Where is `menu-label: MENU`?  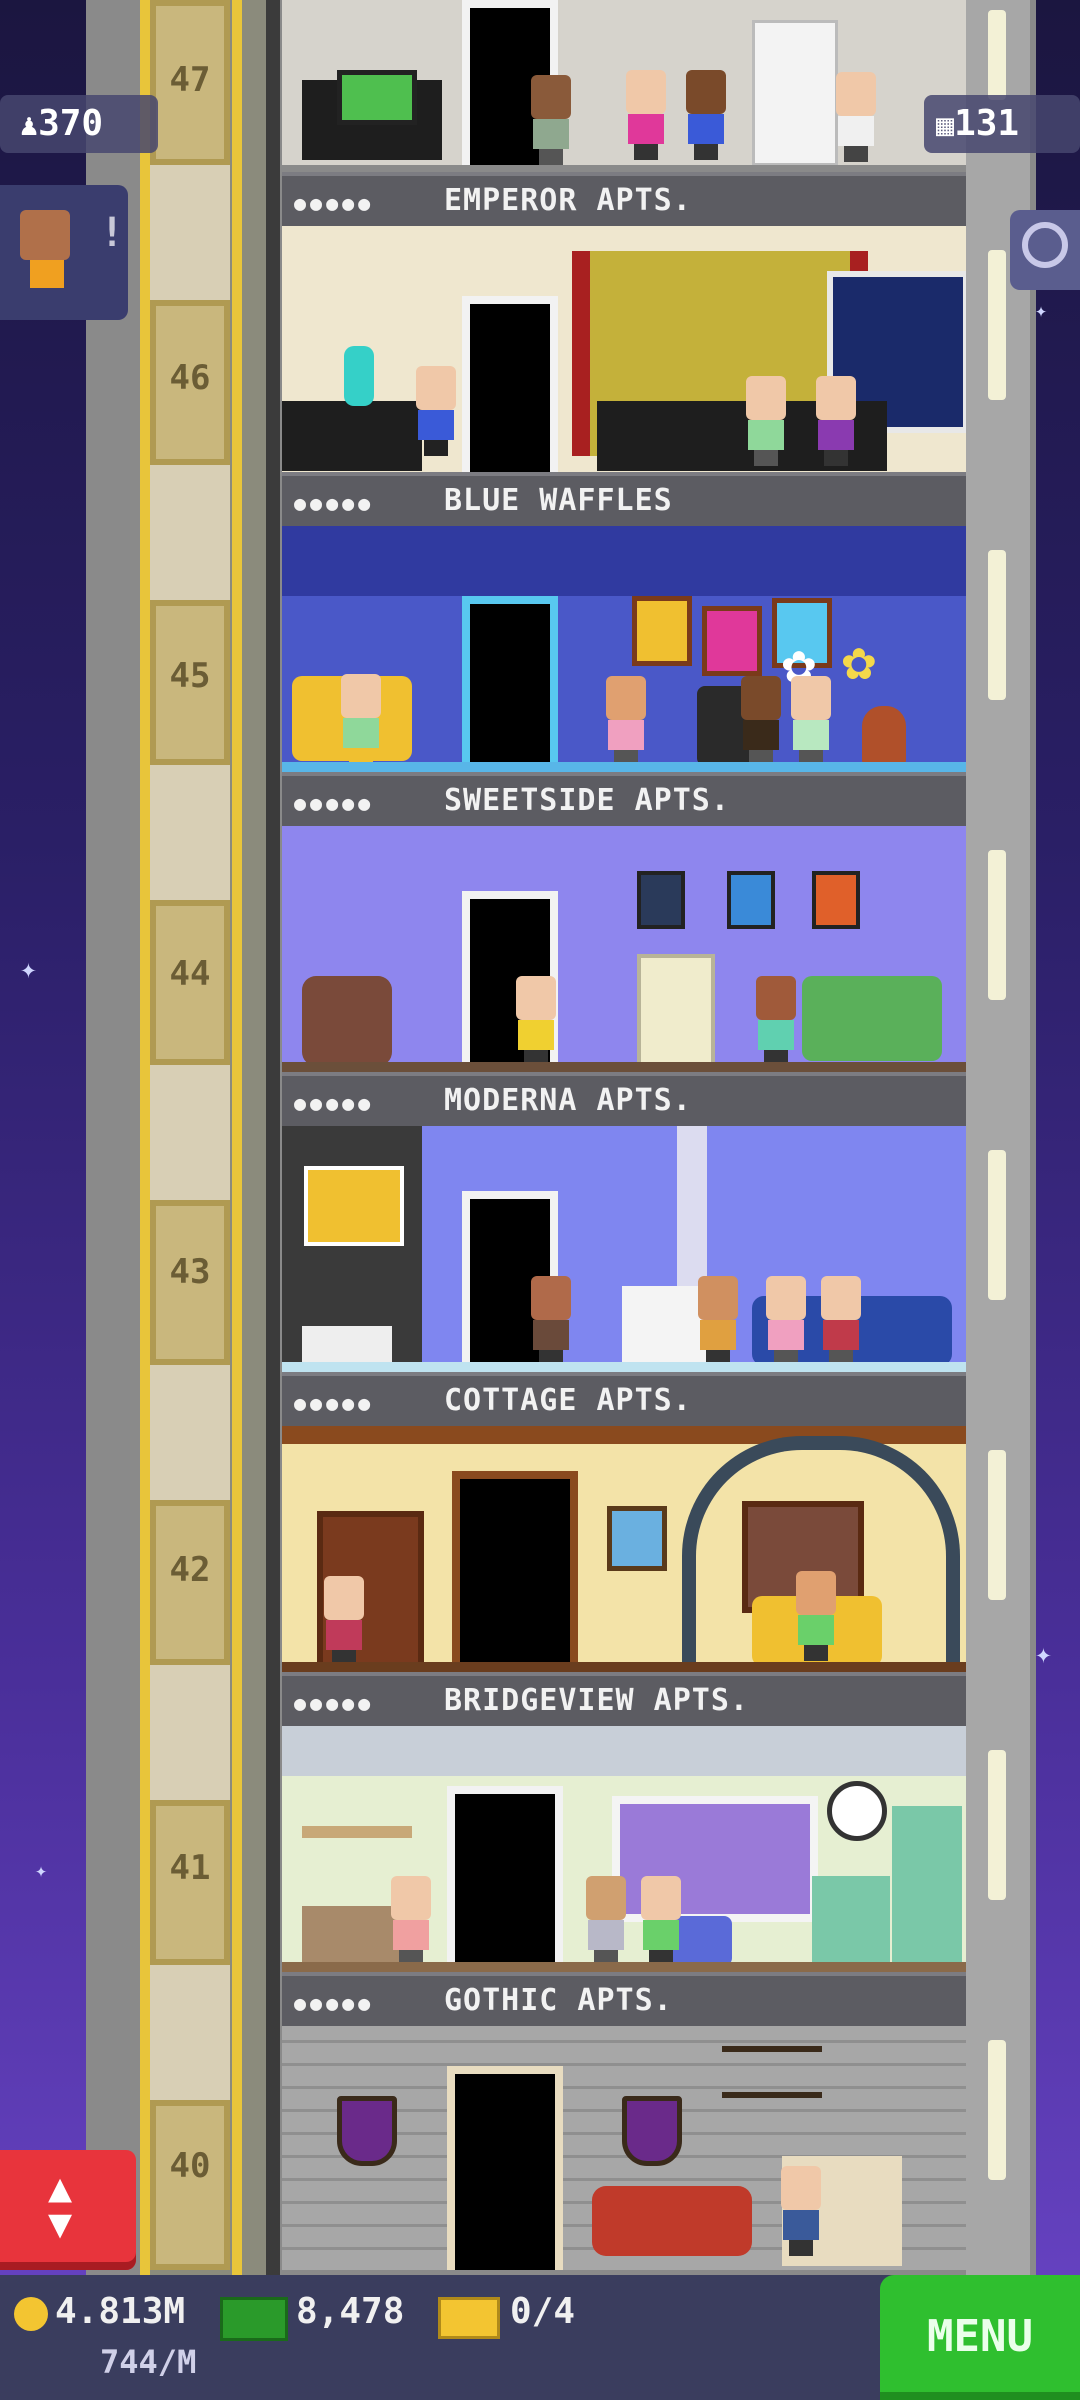
menu-label: MENU is located at coordinates (980, 2336).